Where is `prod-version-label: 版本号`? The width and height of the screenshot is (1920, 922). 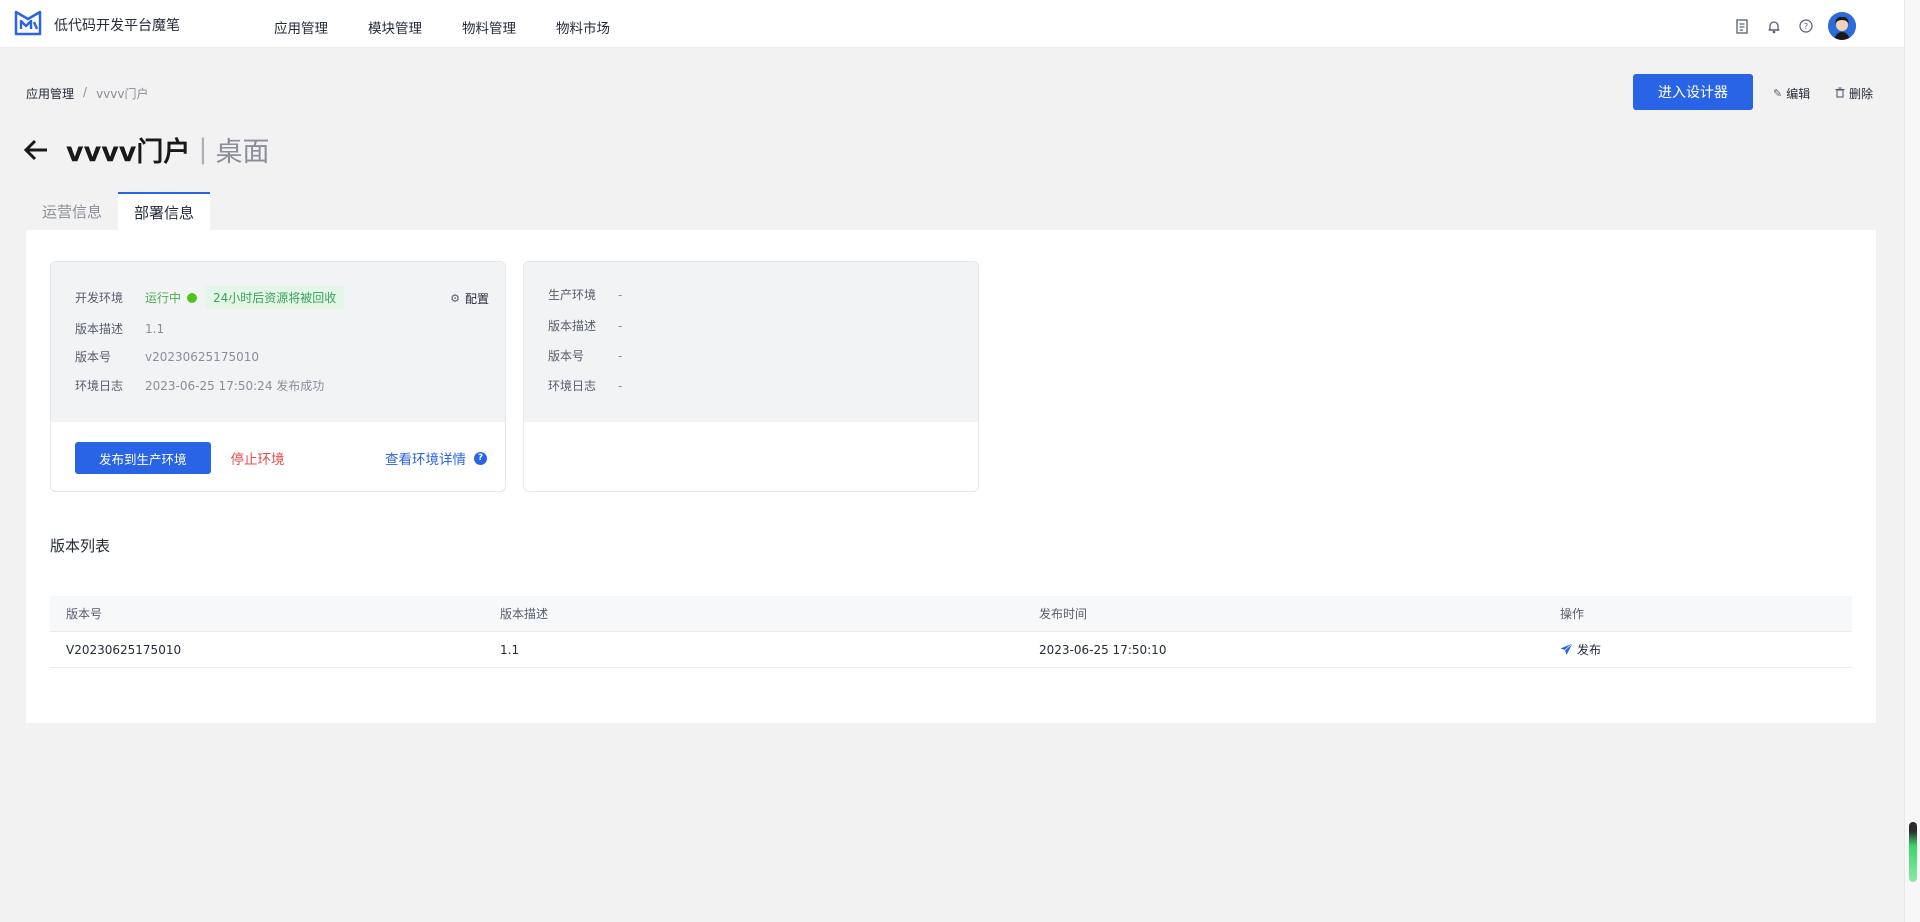 prod-version-label: 版本号 is located at coordinates (566, 356).